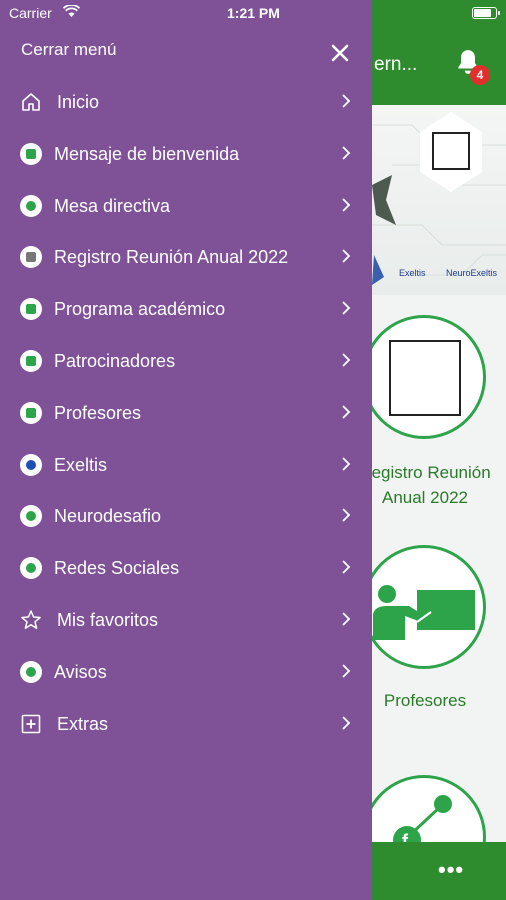  What do you see at coordinates (171, 257) in the screenshot?
I see `menu-label: Registro Reunión Anual 2022` at bounding box center [171, 257].